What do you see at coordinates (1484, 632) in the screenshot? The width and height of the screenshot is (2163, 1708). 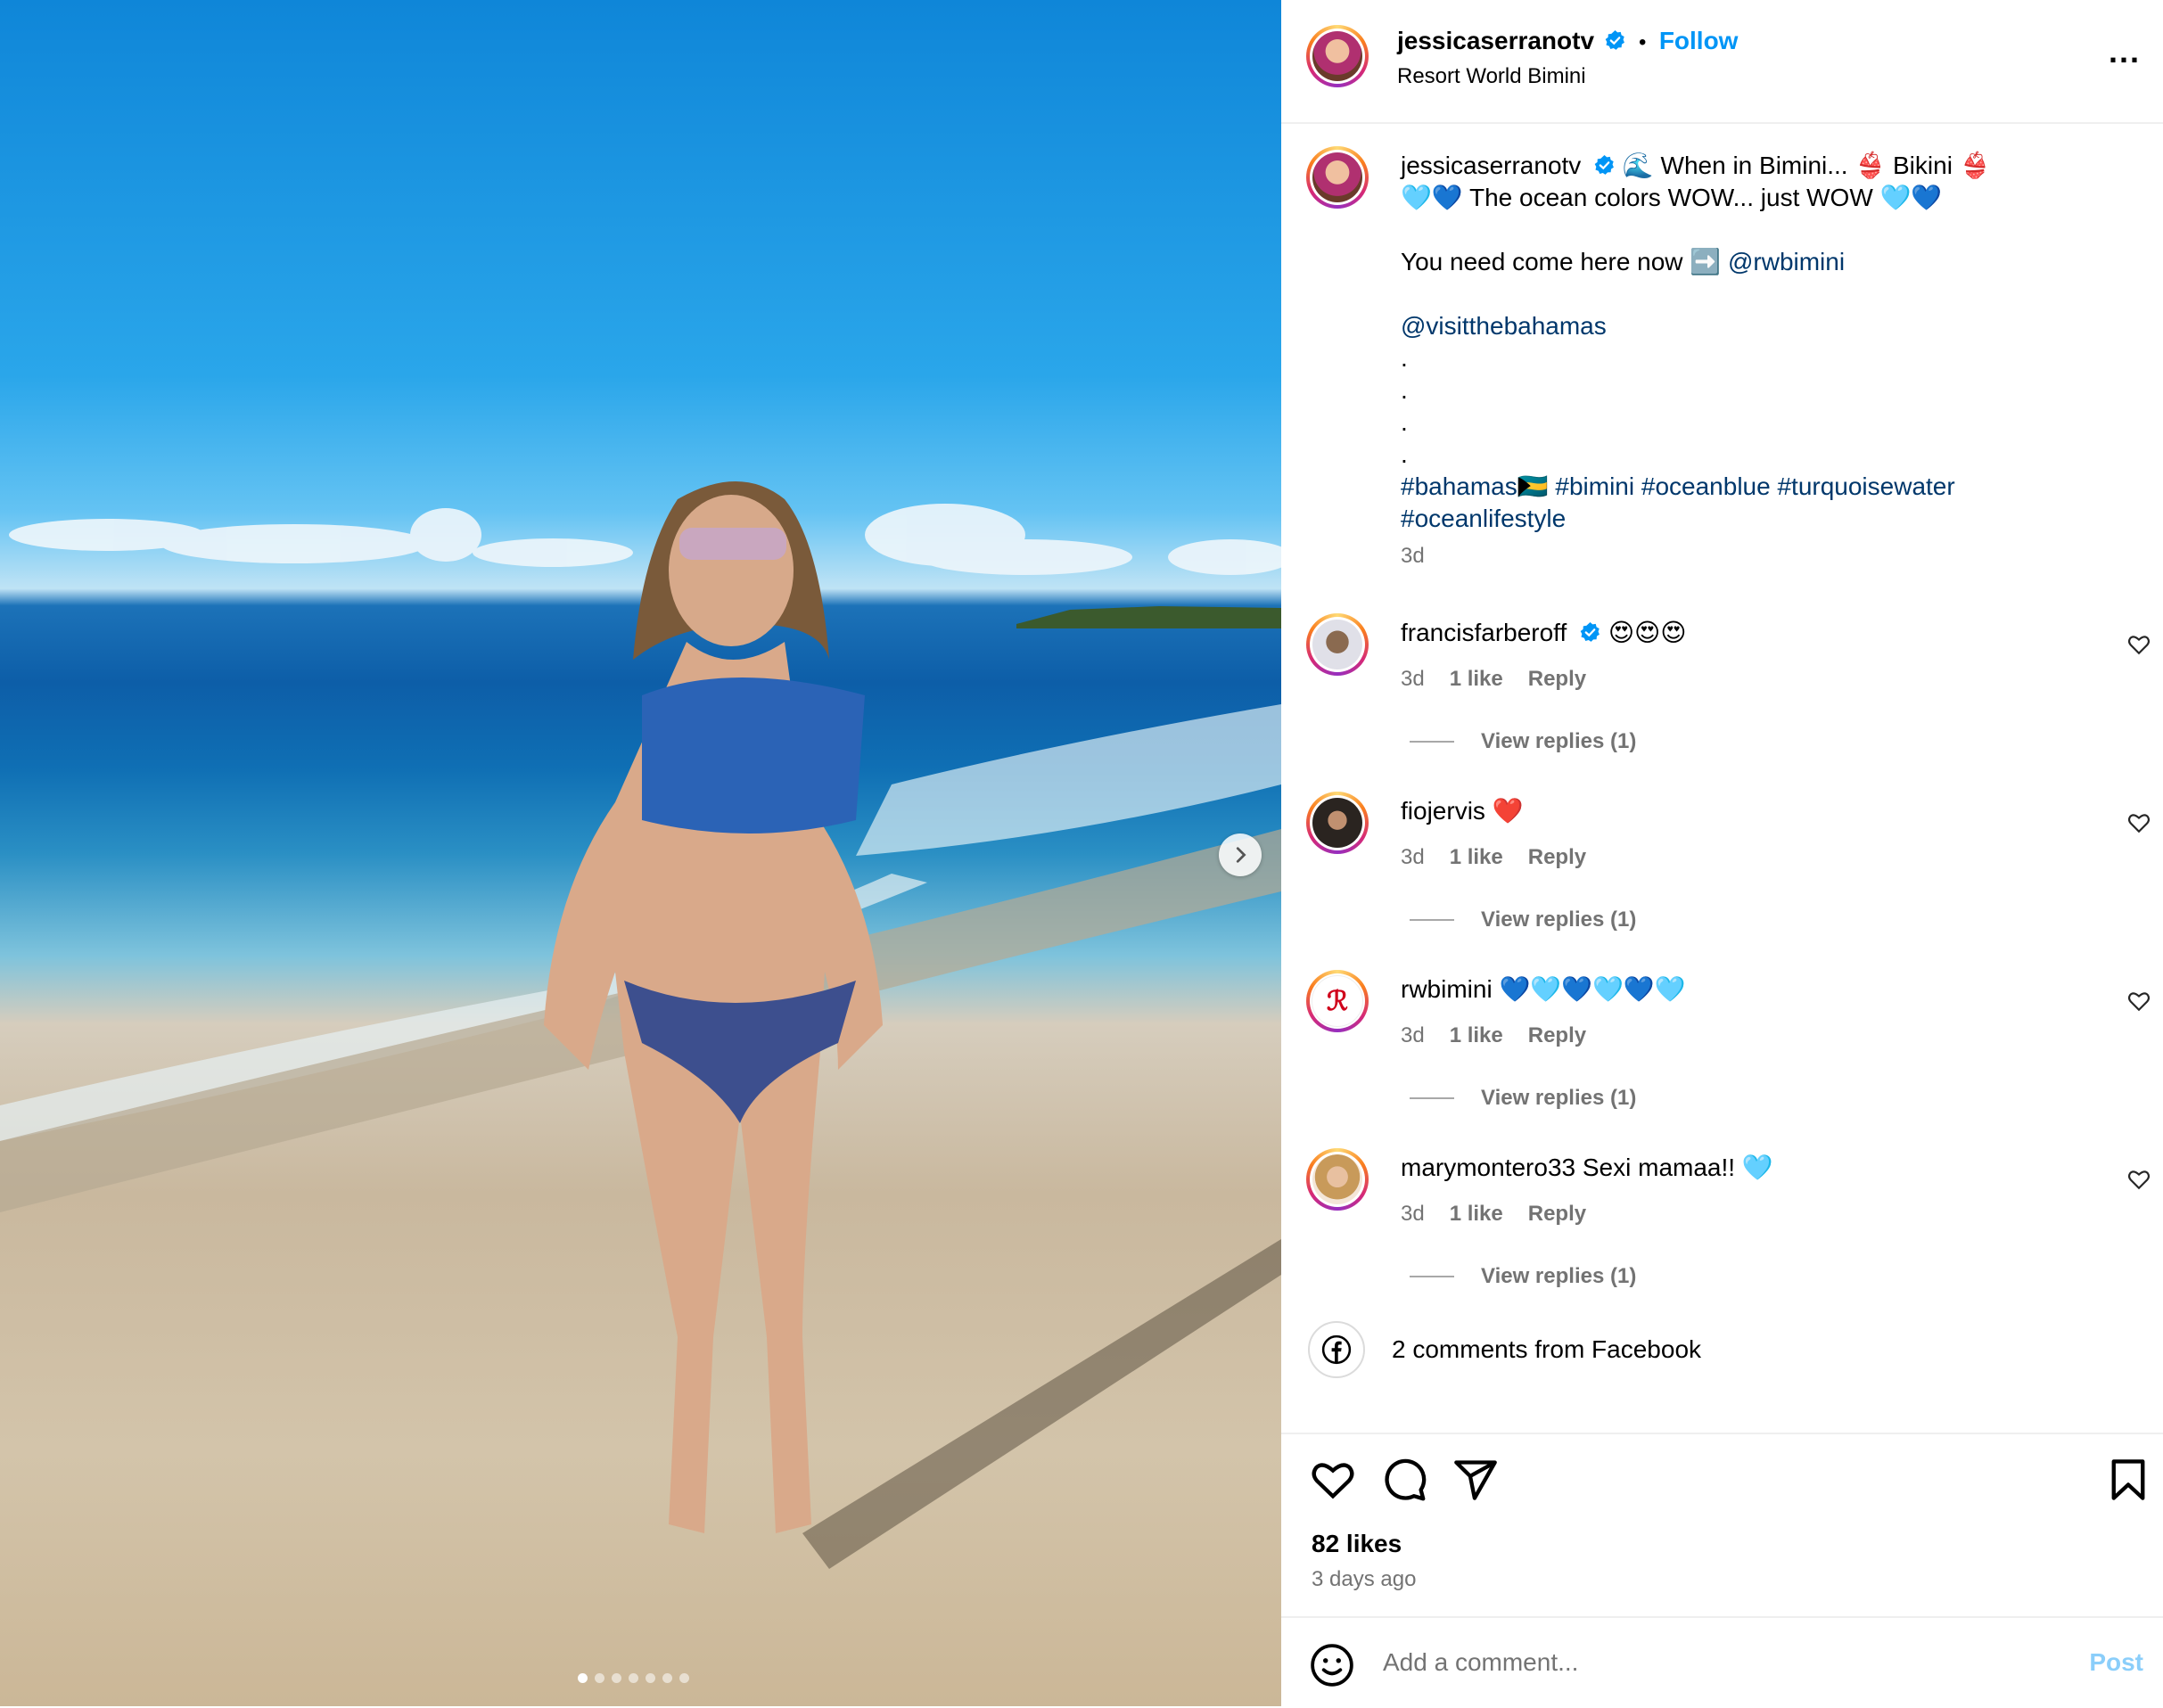 I see `comment-username: francisfarberoff` at bounding box center [1484, 632].